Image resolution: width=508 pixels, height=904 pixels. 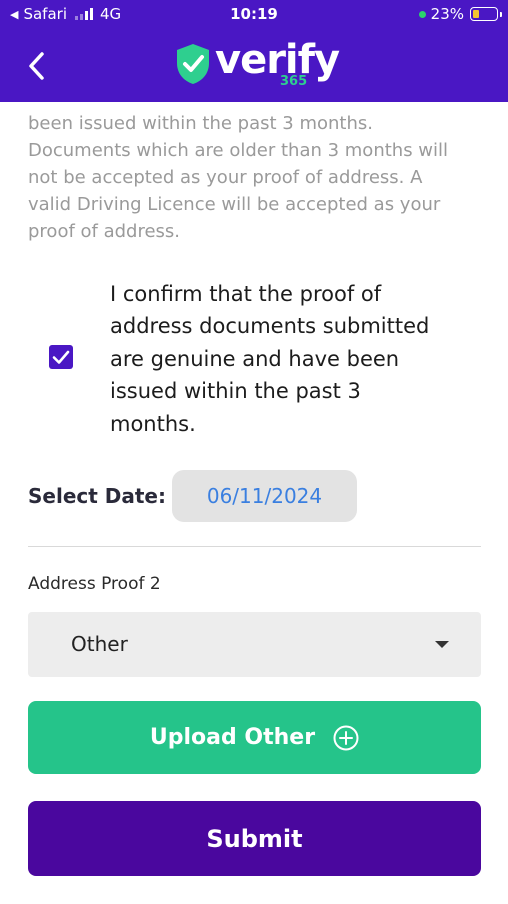 I want to click on status-bar: ◀ Safari 4G 10:19 23%, so click(x=254, y=15).